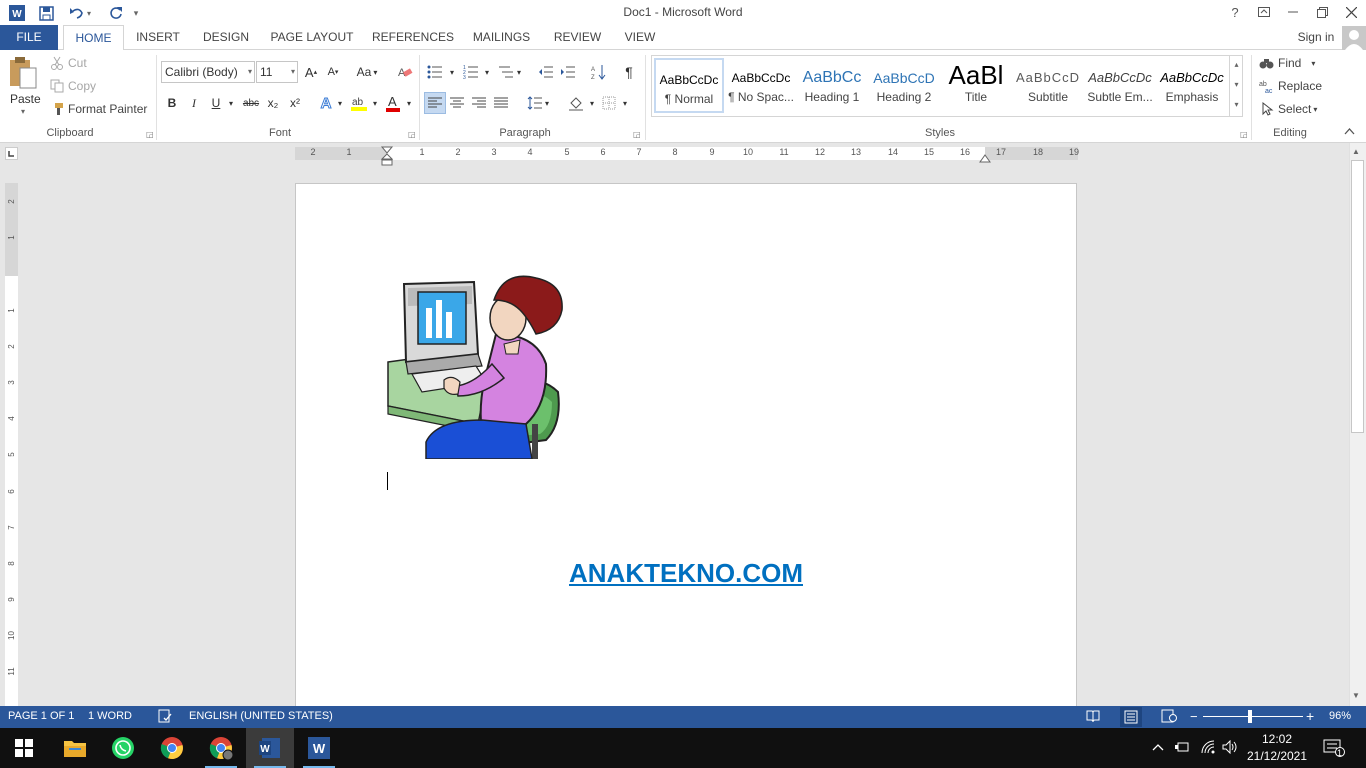 The height and width of the screenshot is (768, 1366). Describe the element at coordinates (123, 748) in the screenshot. I see `whatsapp-icon` at that location.